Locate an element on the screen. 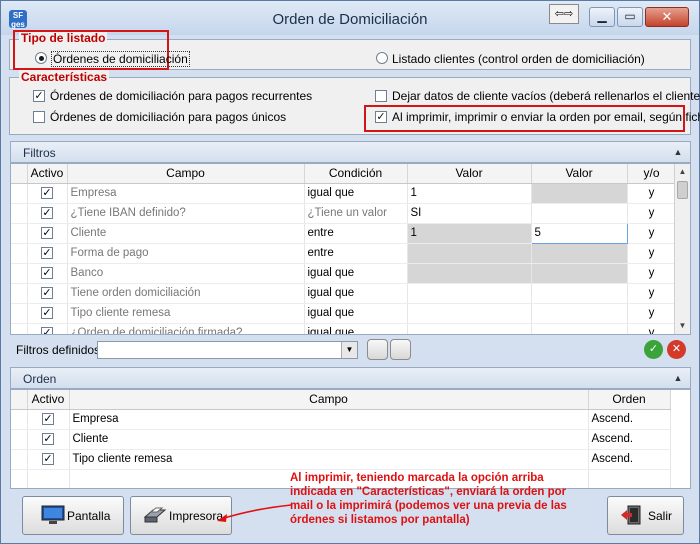  col-orden: Orden is located at coordinates (629, 400).